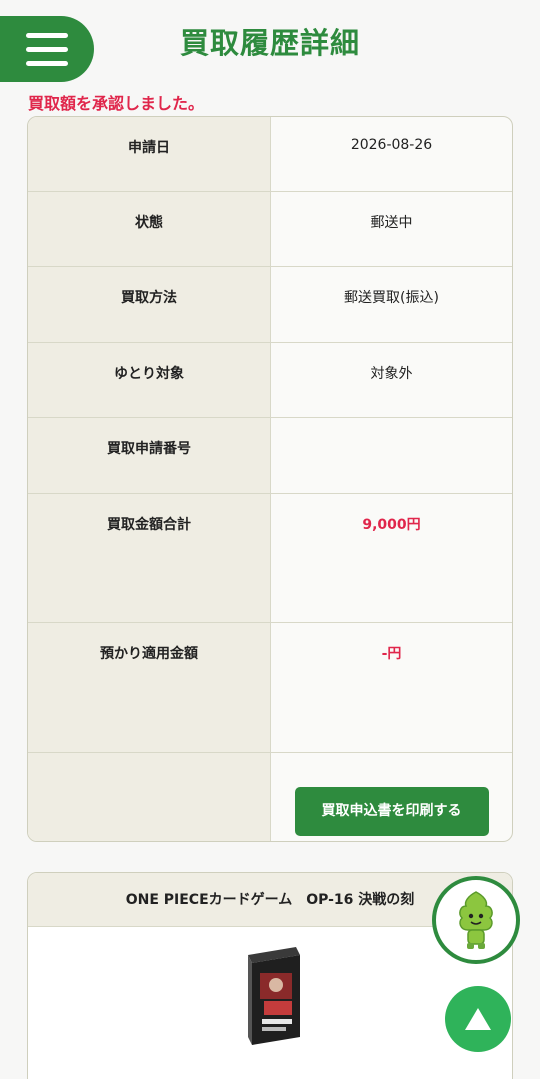 The width and height of the screenshot is (540, 1079). What do you see at coordinates (149, 687) in the screenshot?
I see `deposit-label: 預かり適用金額` at bounding box center [149, 687].